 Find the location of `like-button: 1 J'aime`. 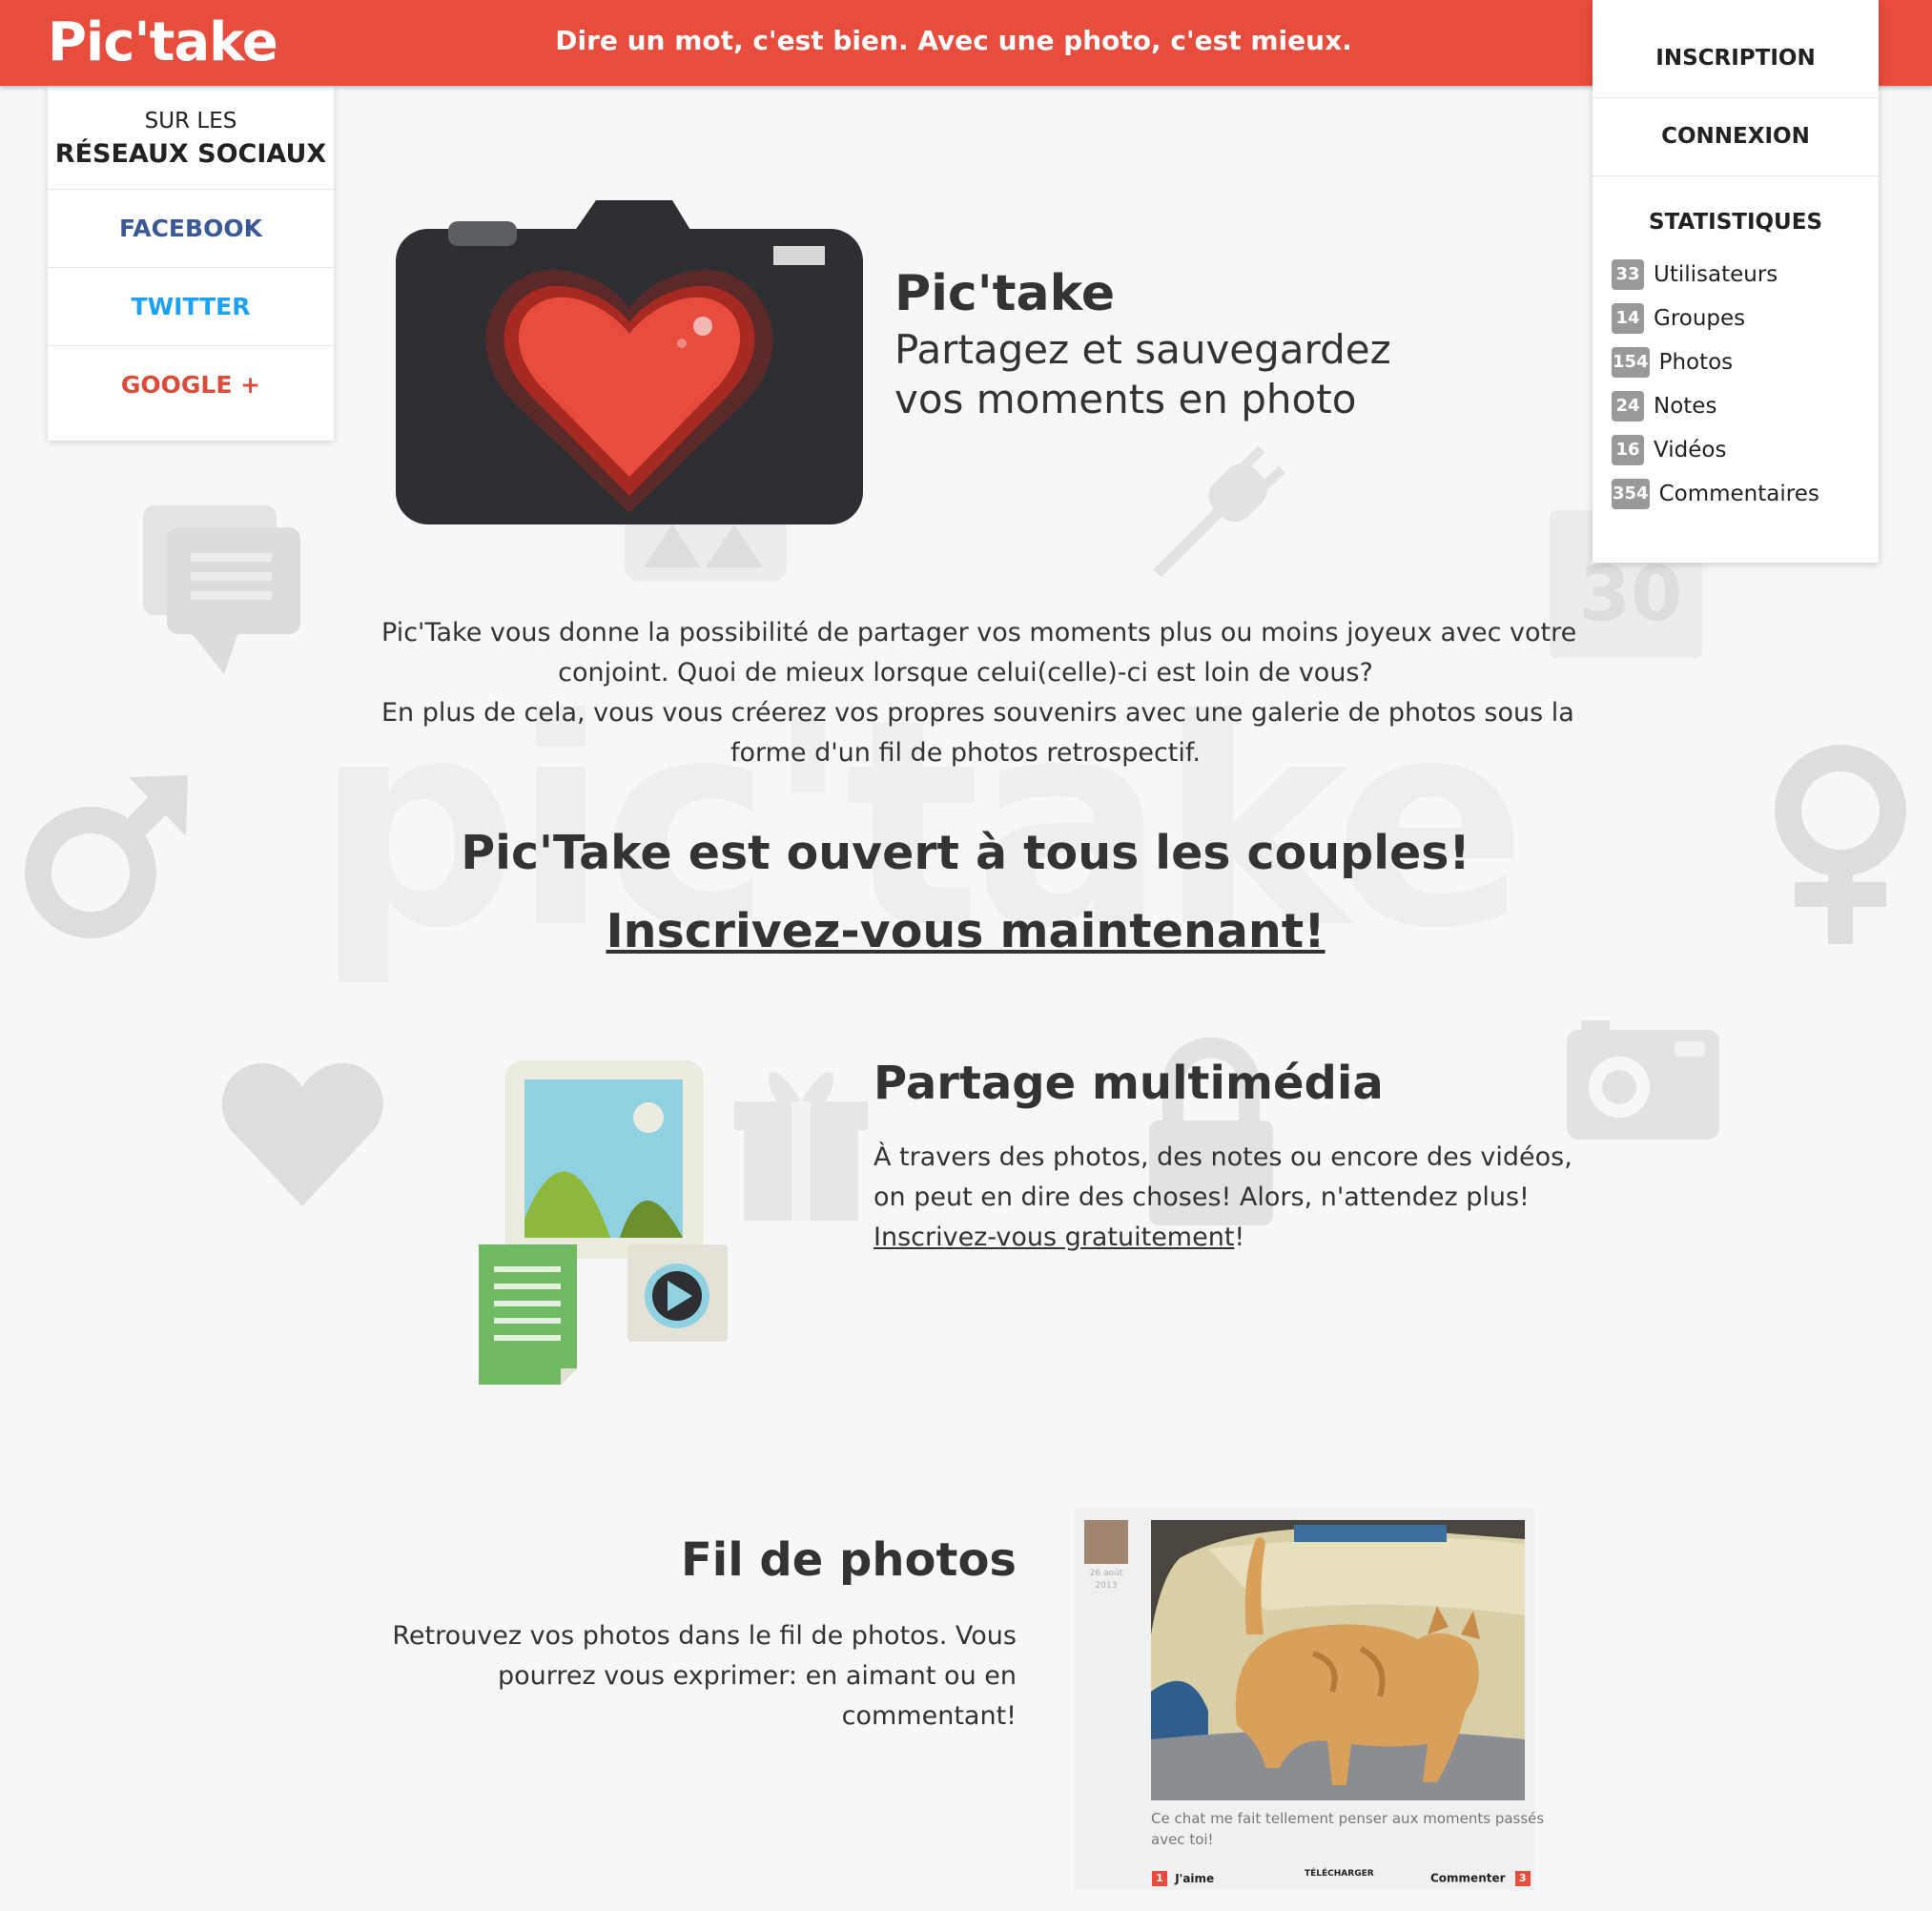

like-button: 1 J'aime is located at coordinates (1183, 1879).